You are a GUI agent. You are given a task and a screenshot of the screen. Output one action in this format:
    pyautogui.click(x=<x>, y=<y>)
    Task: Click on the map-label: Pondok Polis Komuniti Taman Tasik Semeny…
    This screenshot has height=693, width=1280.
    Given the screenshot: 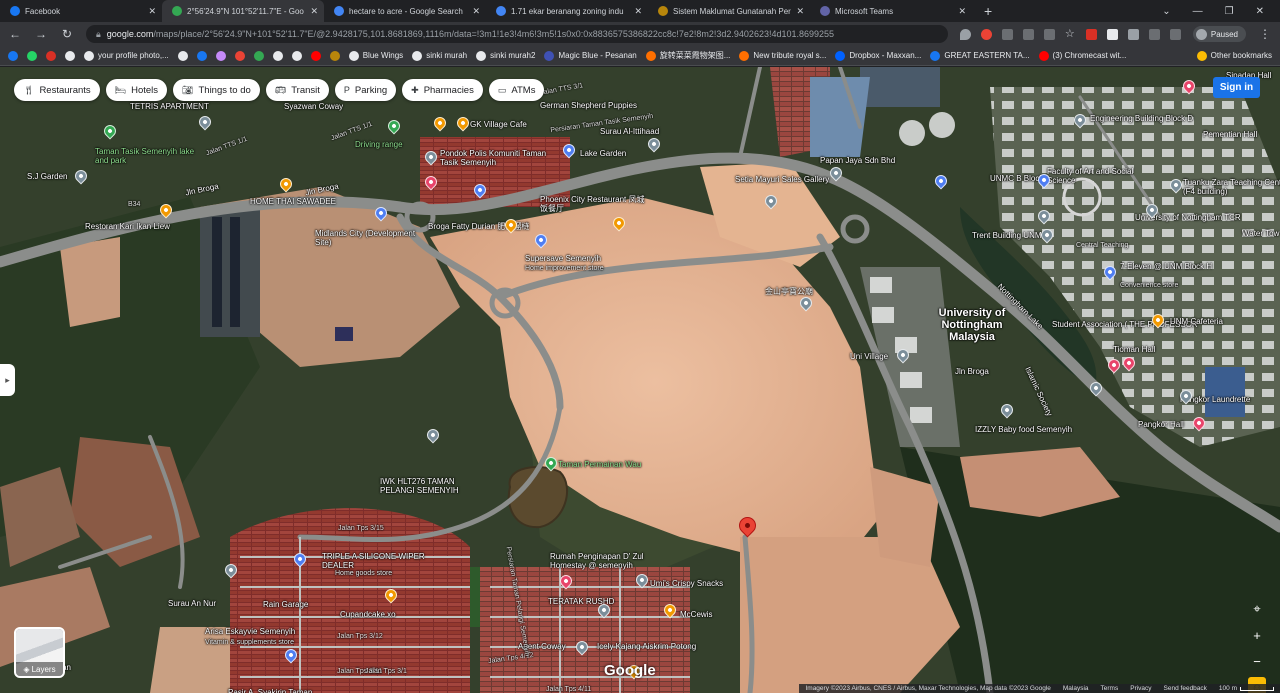 What is the action you would take?
    pyautogui.click(x=495, y=158)
    